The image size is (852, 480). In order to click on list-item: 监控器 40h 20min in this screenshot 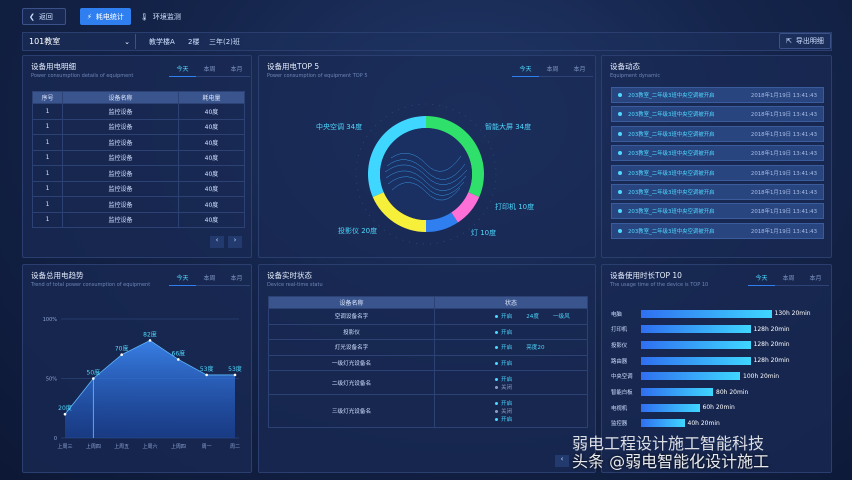, I will do `click(665, 423)`.